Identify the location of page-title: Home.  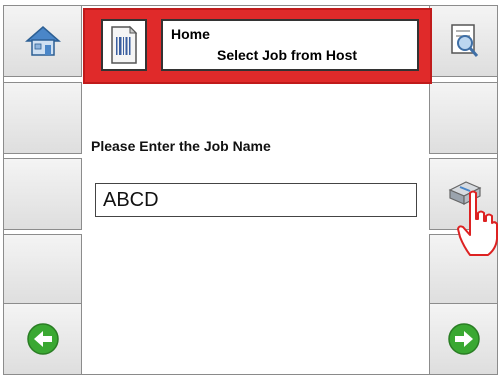
(190, 34).